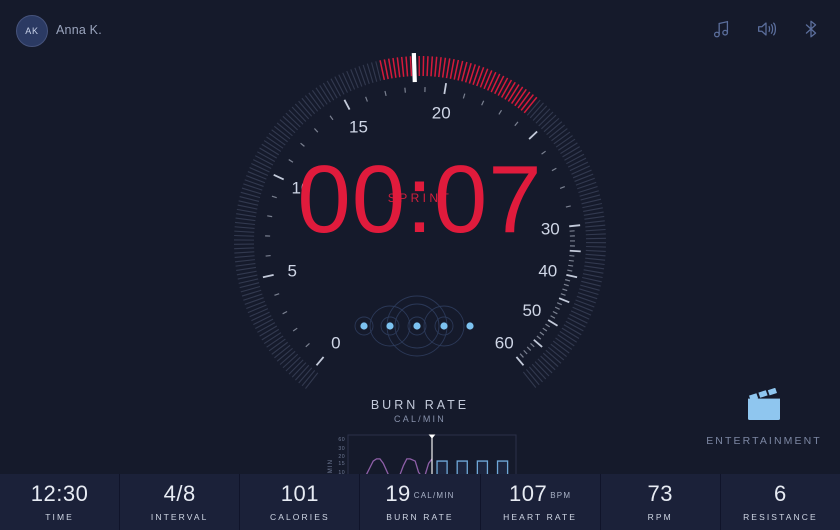  I want to click on stat-burn-rate: 19 CAL/MIN BURN RATE, so click(420, 502).